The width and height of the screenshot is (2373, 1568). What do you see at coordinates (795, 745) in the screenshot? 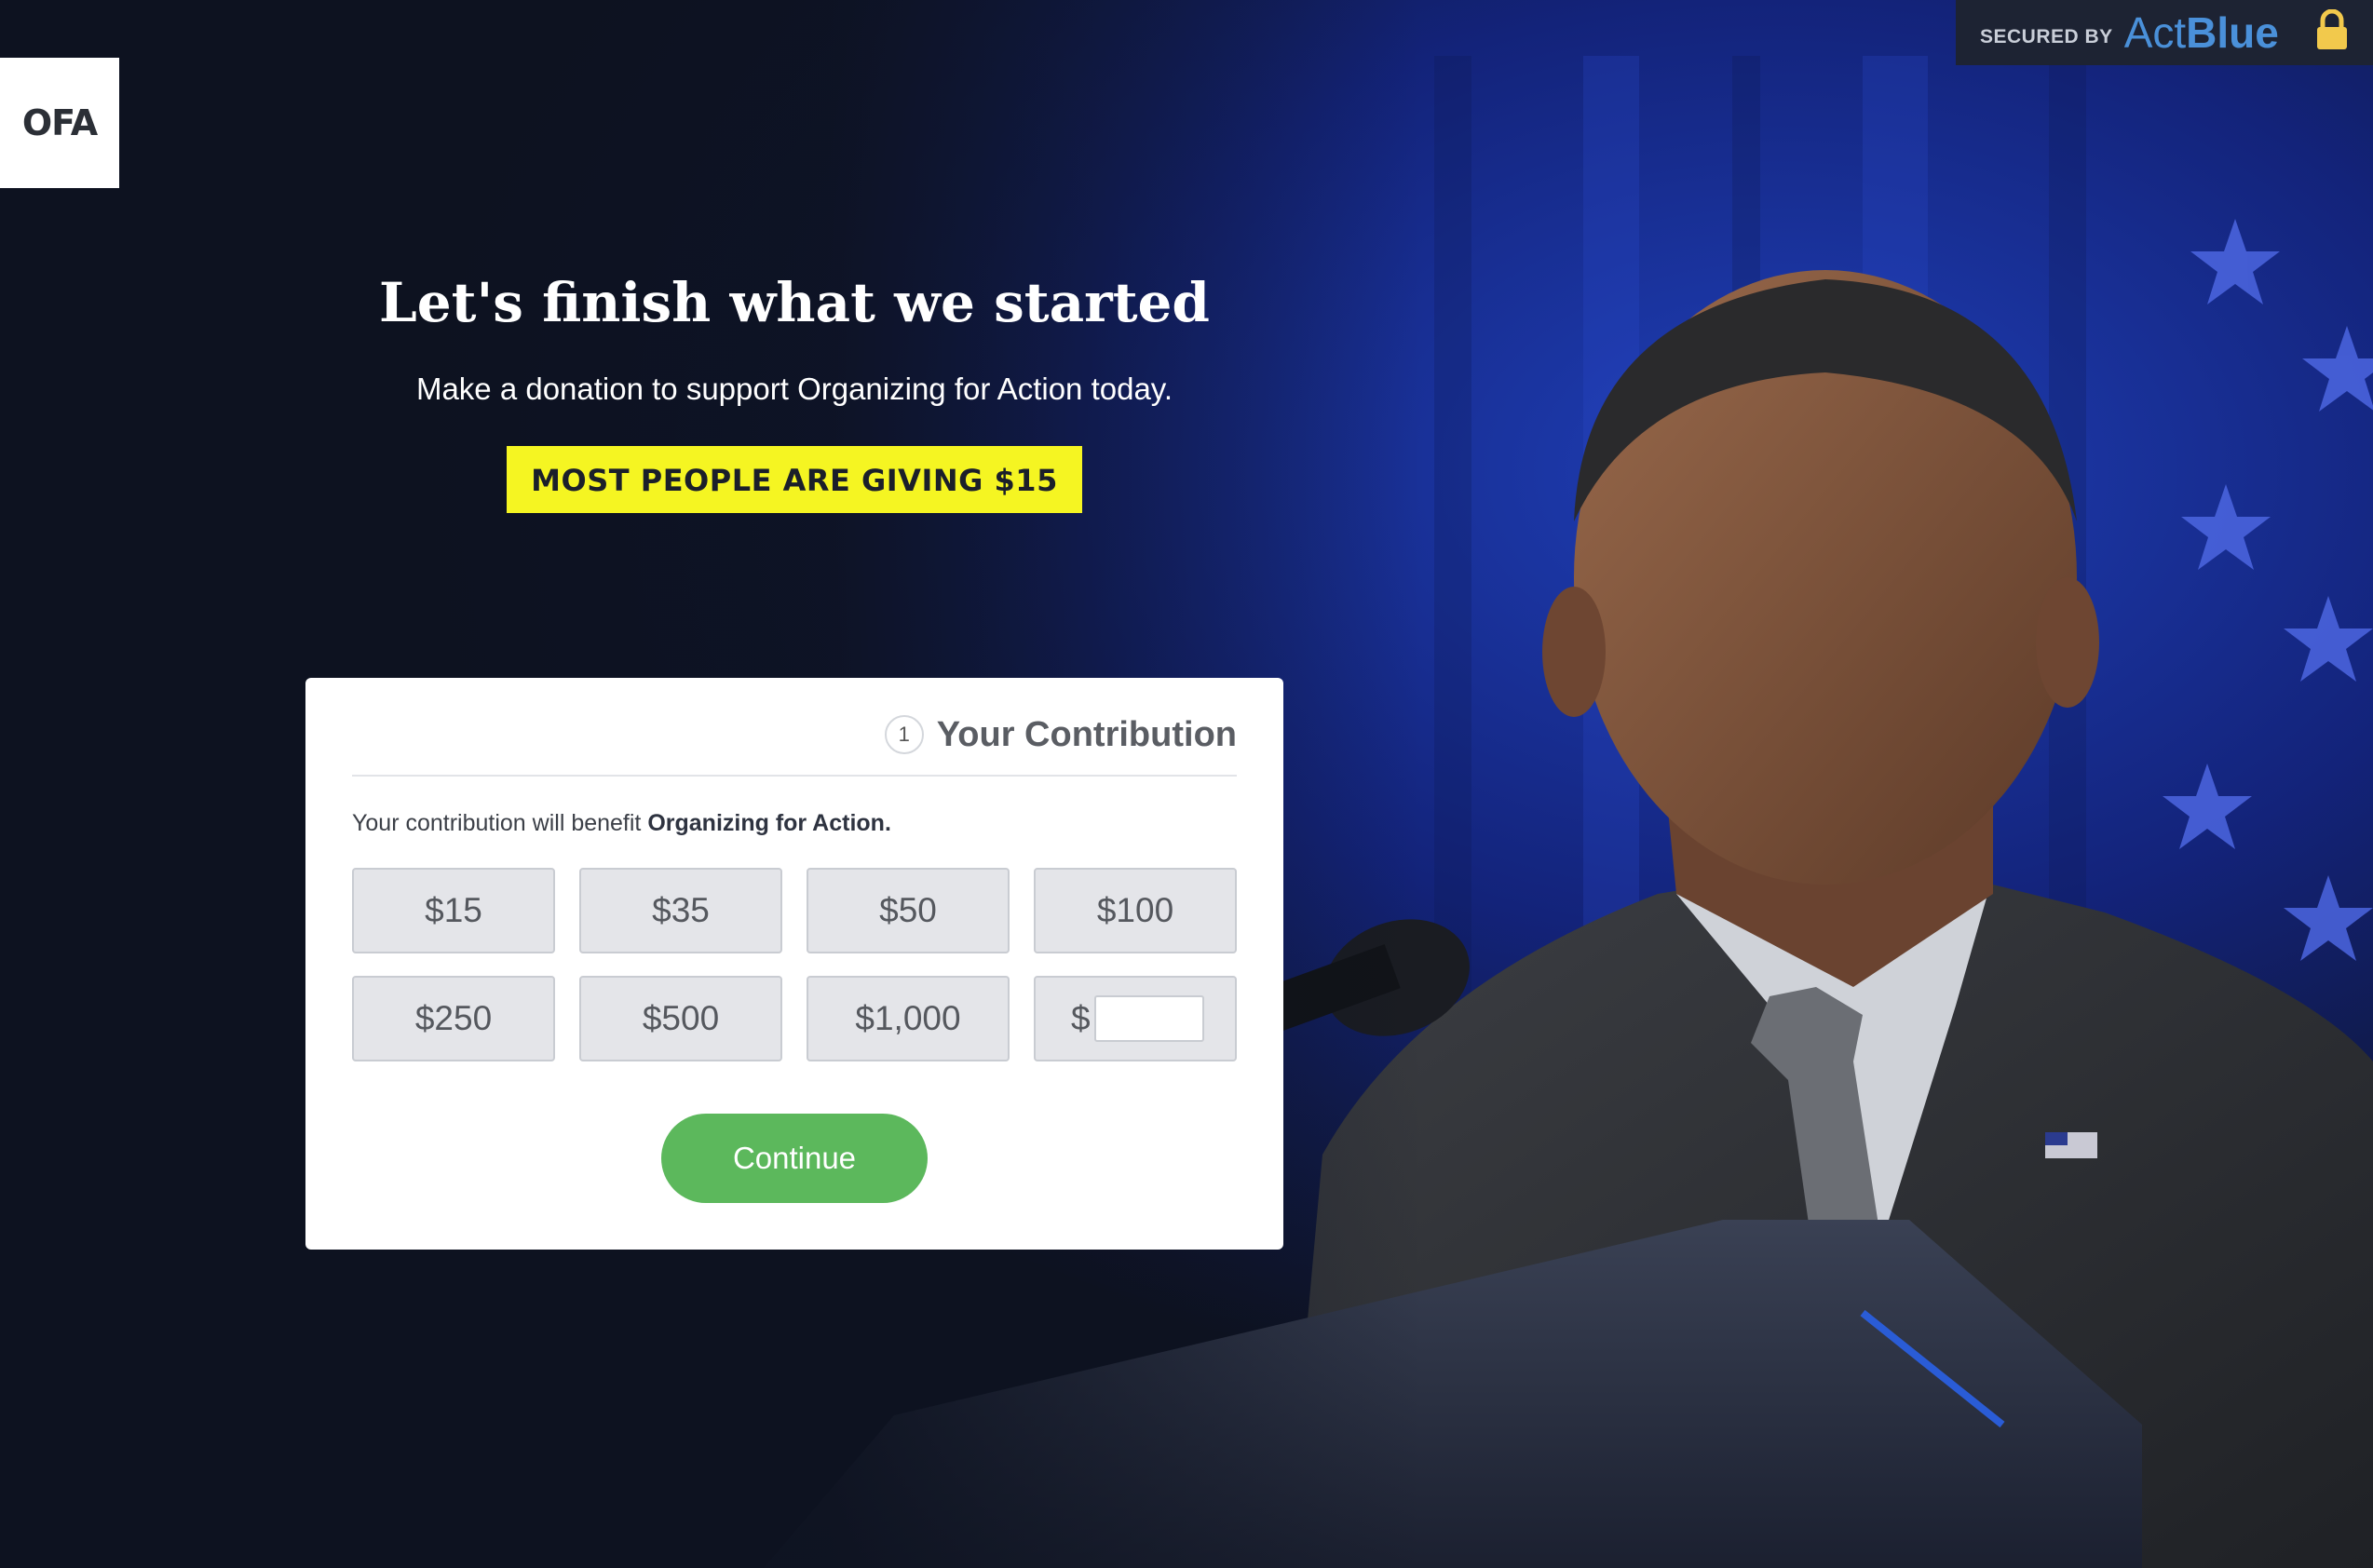
I see `contribution-header: 1 Your Contribution` at bounding box center [795, 745].